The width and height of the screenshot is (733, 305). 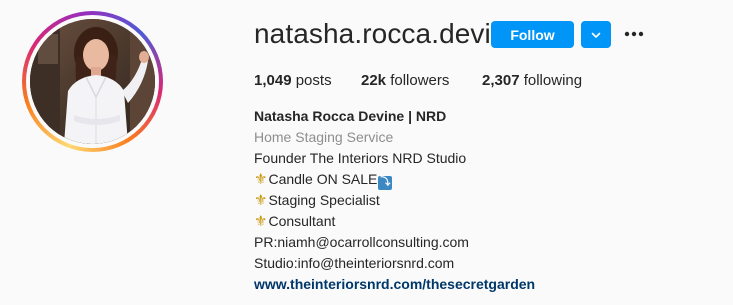 I want to click on bio-line: PR:niamh@ocarrollconsulting.com, so click(x=361, y=242).